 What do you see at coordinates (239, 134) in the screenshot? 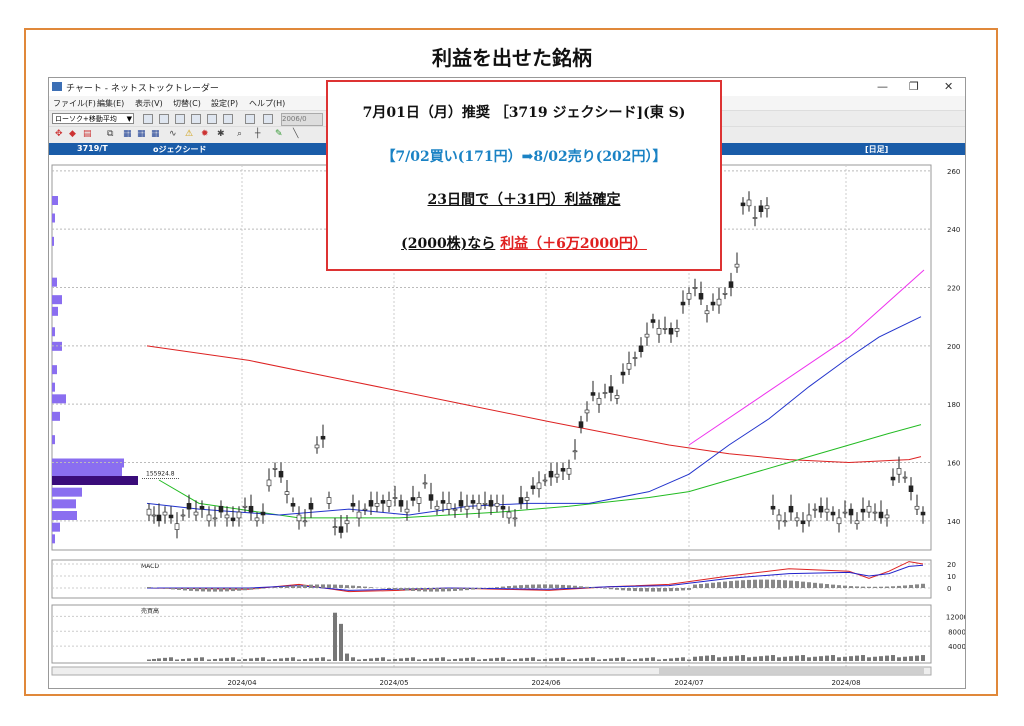
I see `zoom-icon: ⌕` at bounding box center [239, 134].